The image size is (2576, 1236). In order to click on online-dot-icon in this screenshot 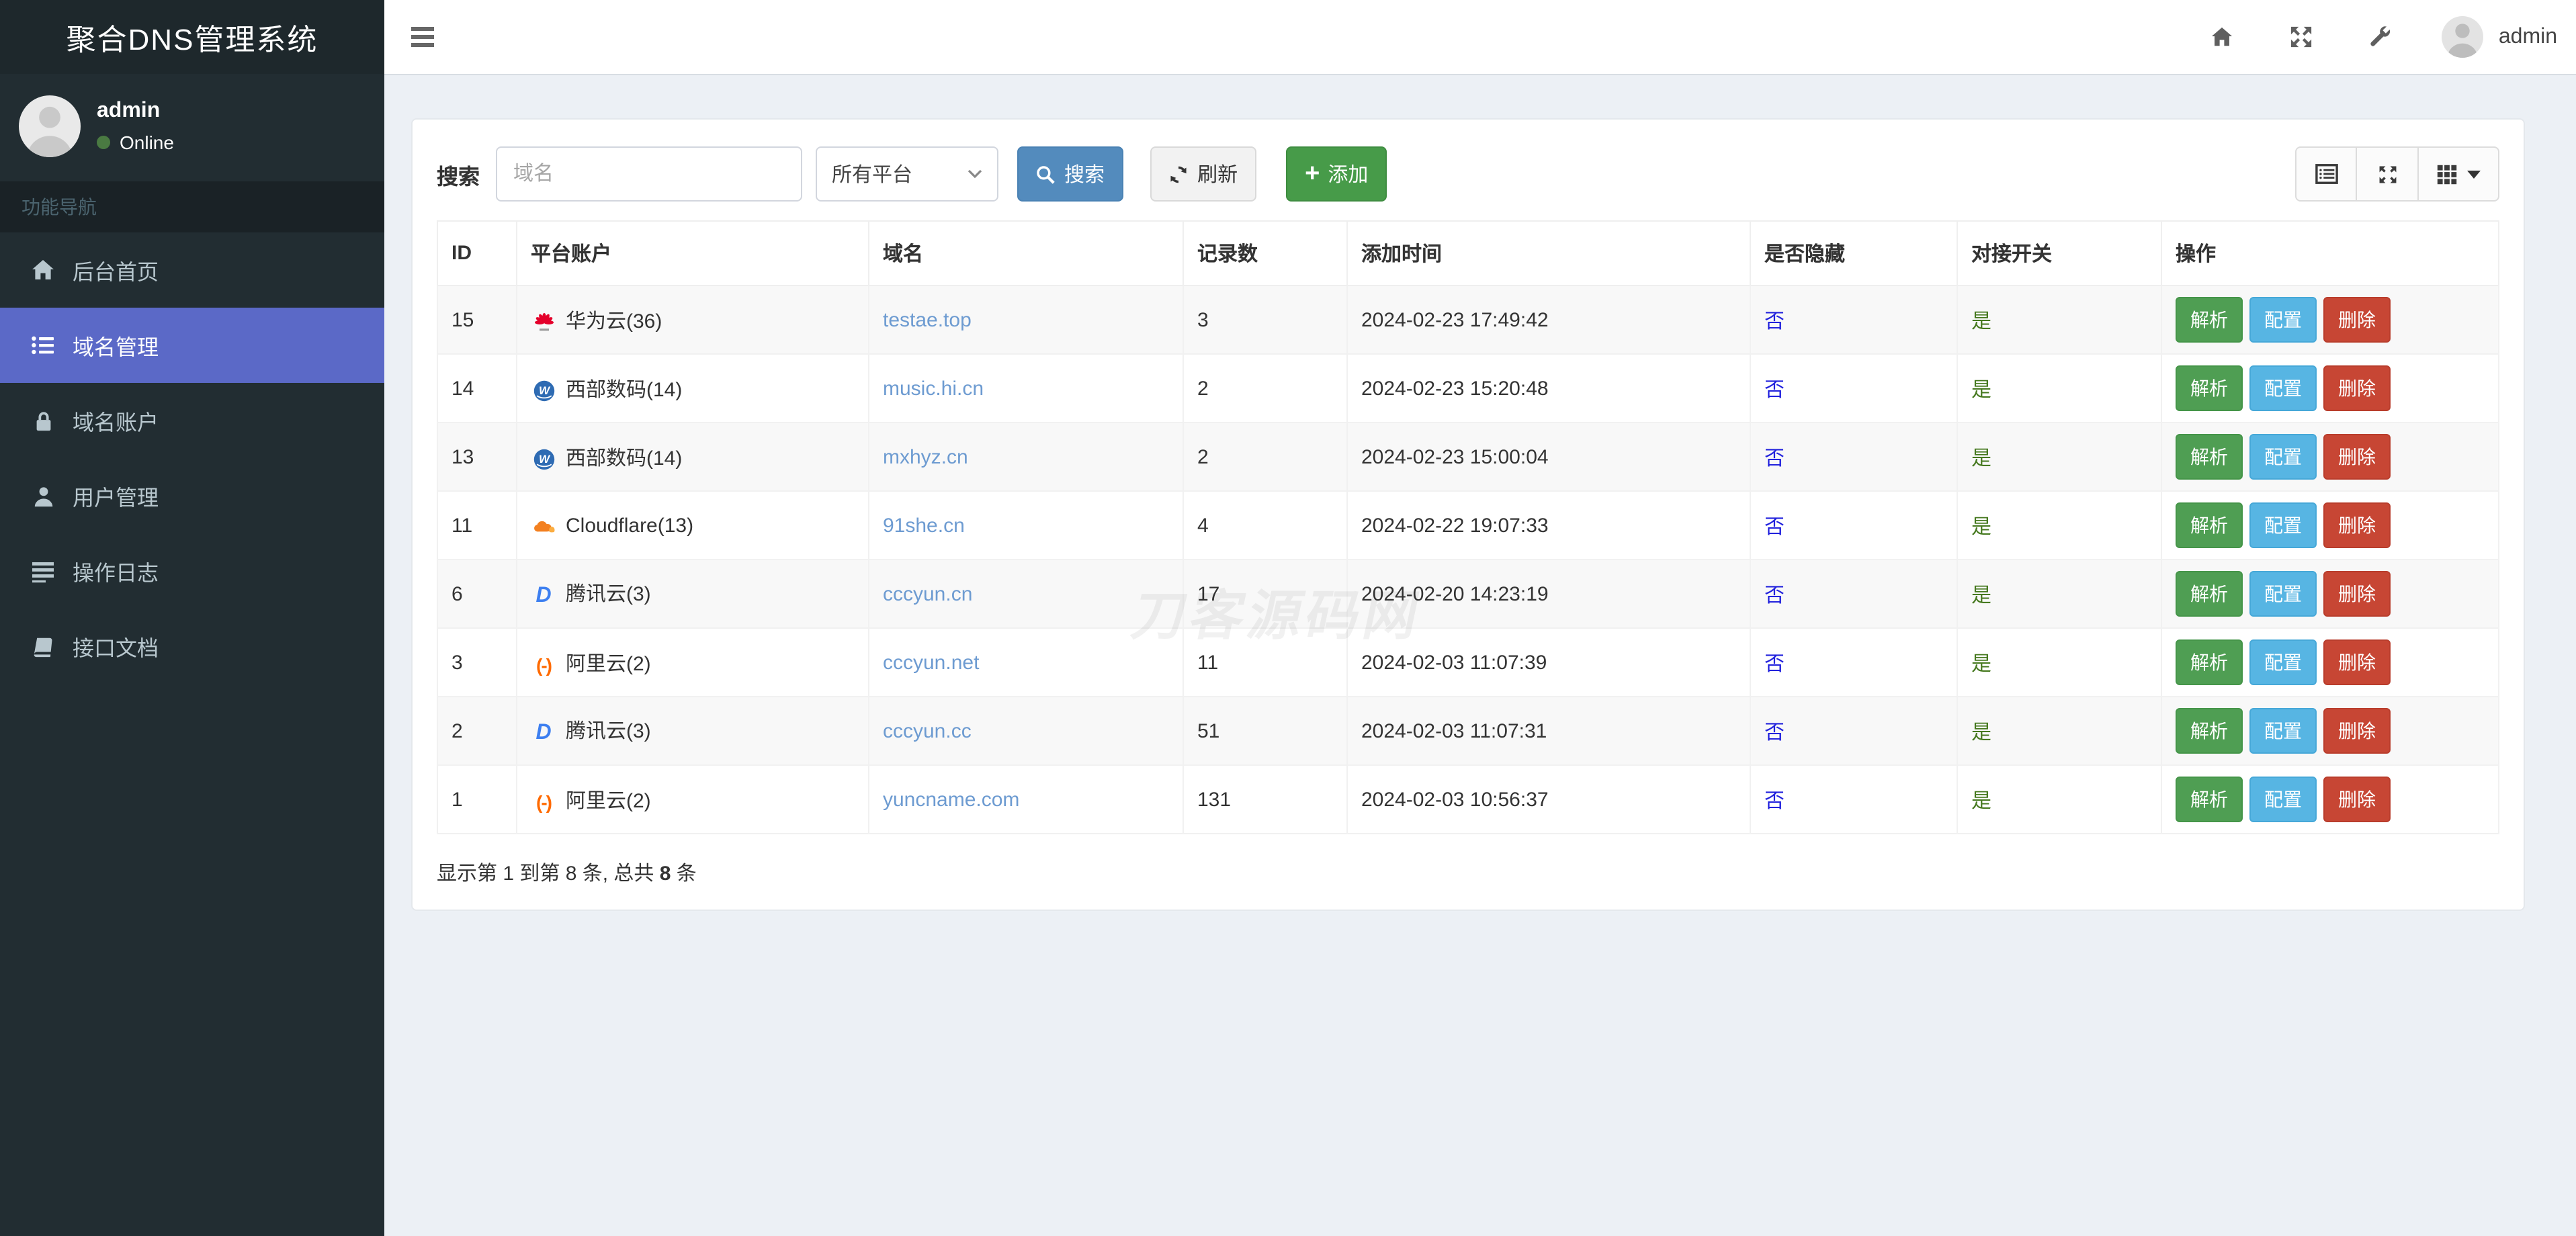, I will do `click(103, 142)`.